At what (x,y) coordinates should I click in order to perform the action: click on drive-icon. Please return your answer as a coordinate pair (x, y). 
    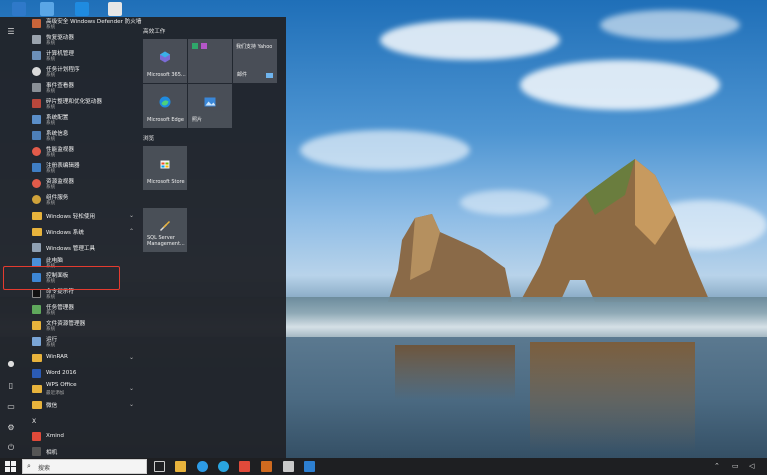
    Looking at the image, I should click on (36, 39).